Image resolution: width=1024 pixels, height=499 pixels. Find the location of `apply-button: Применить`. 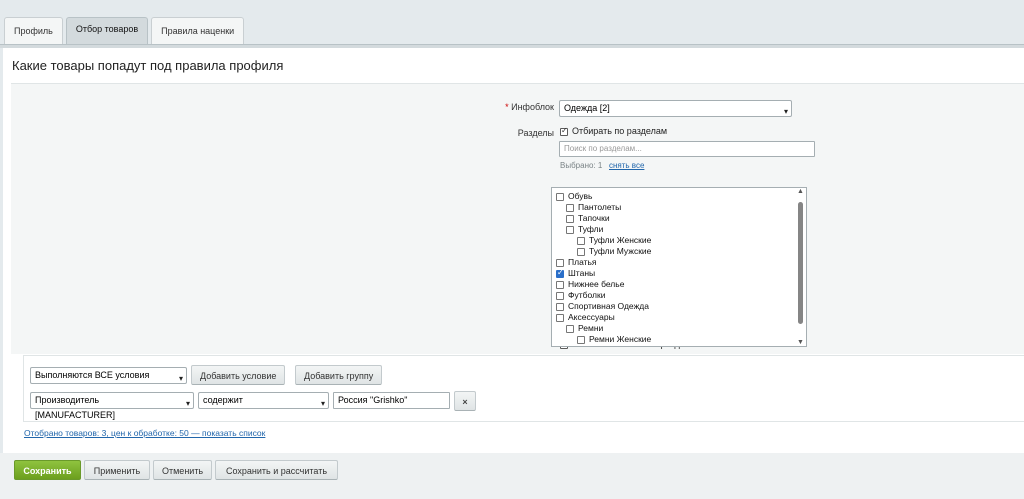

apply-button: Применить is located at coordinates (117, 470).